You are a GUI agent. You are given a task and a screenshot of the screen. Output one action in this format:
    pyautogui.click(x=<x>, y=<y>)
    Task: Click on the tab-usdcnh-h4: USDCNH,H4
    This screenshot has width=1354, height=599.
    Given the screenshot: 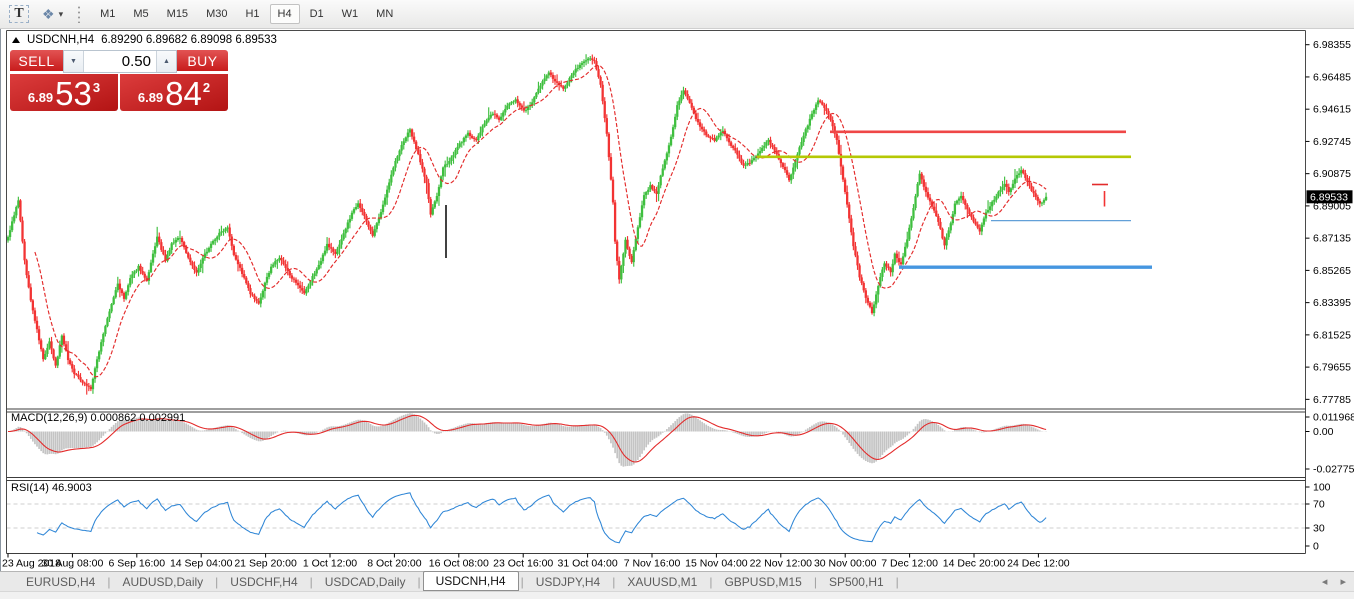 What is the action you would take?
    pyautogui.click(x=470, y=581)
    